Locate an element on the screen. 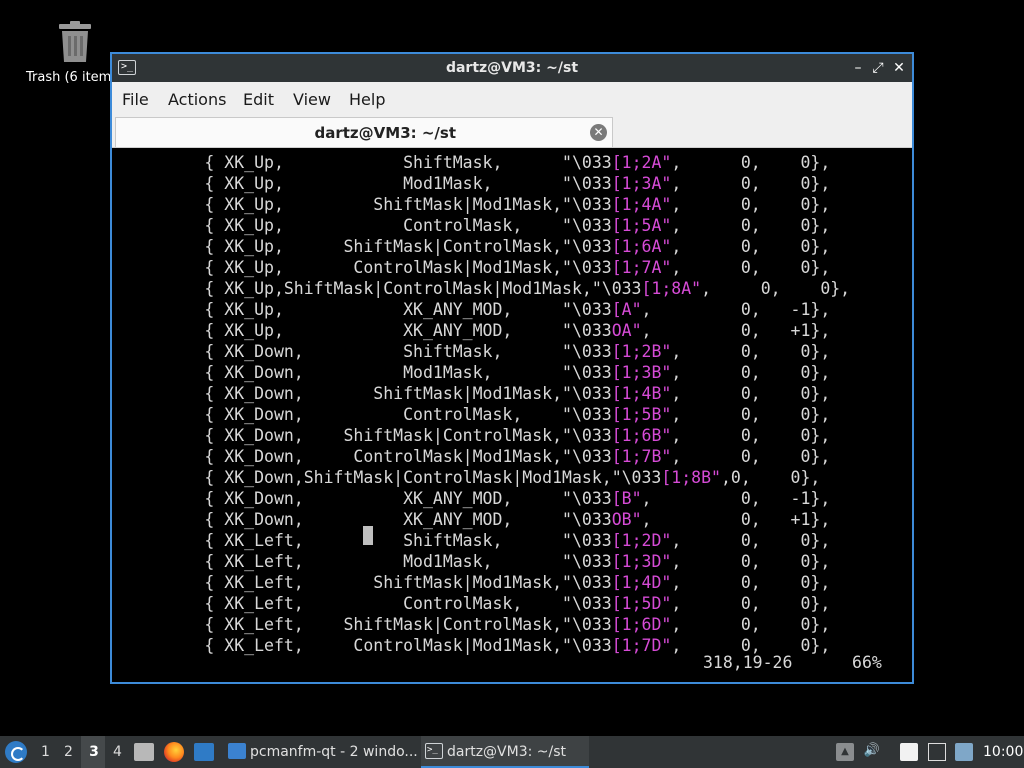 Image resolution: width=1024 pixels, height=768 pixels. workspace-3: 3 is located at coordinates (94, 752).